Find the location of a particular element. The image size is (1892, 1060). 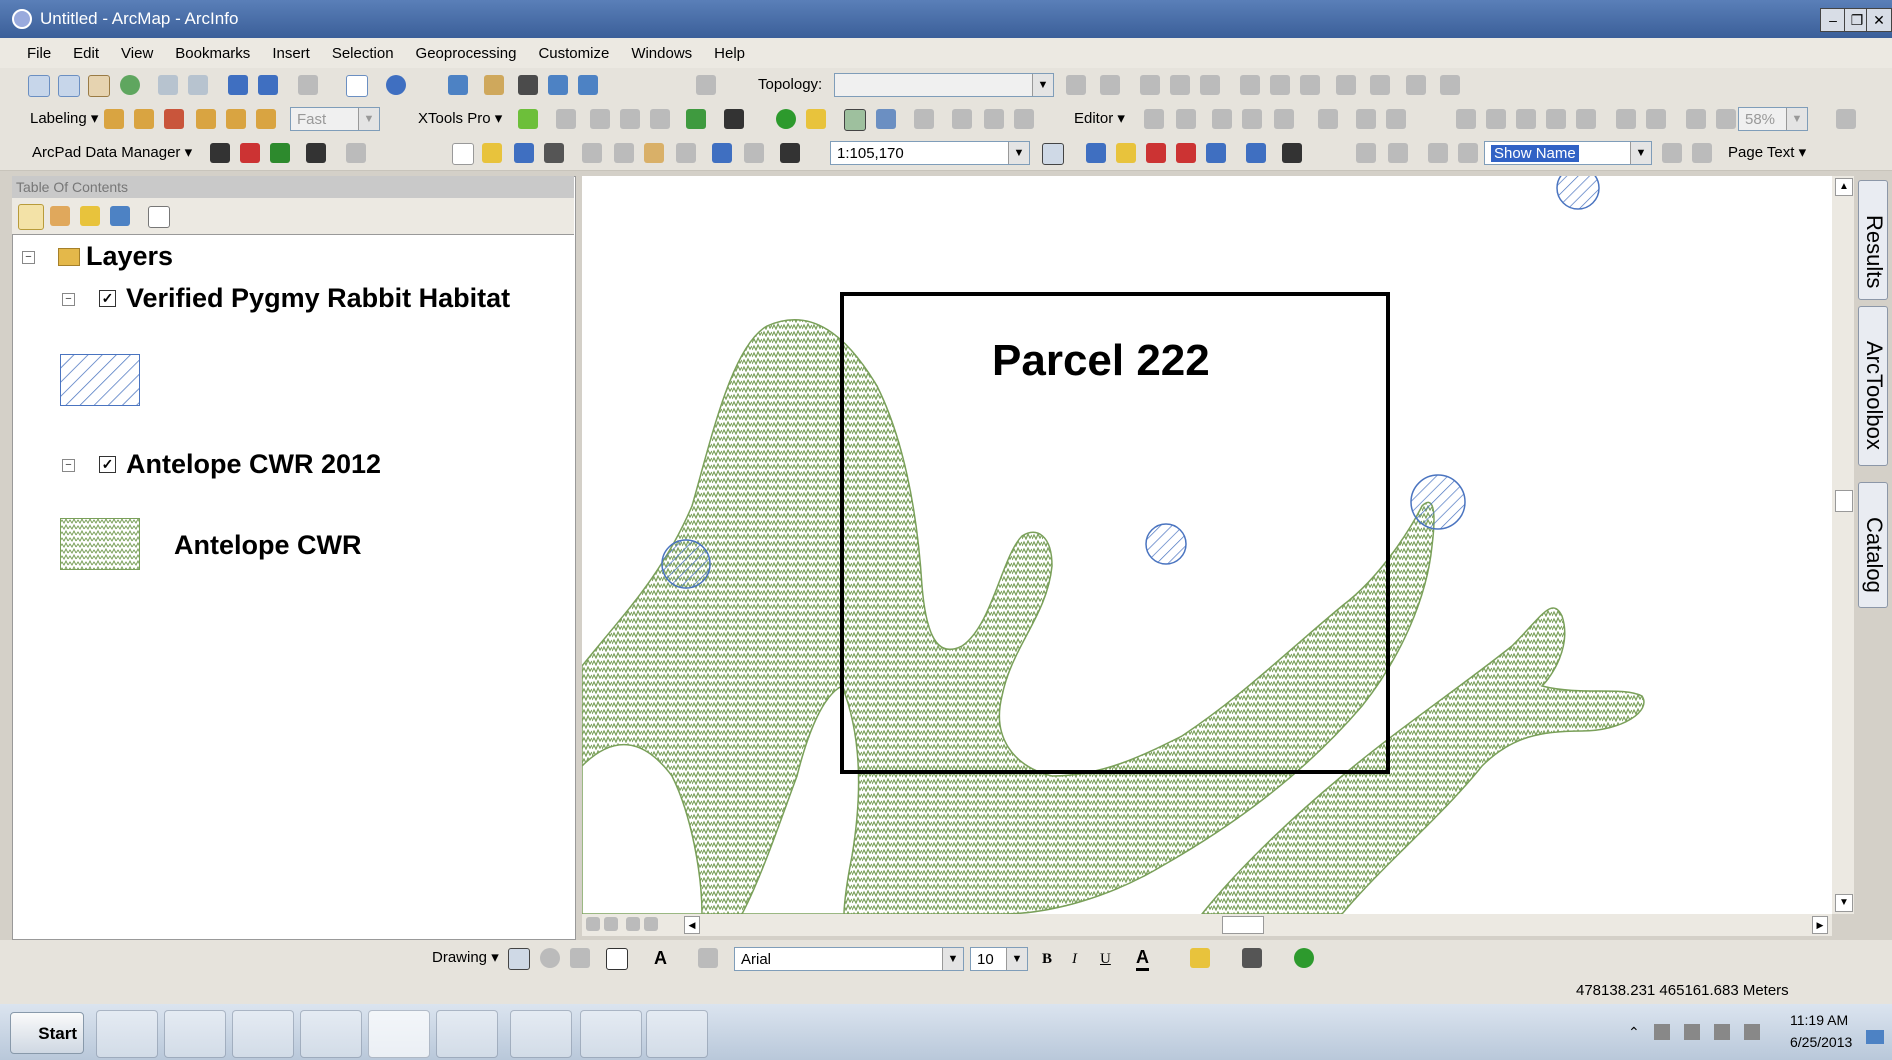

construct-features-icon is located at coordinates (1310, 85).